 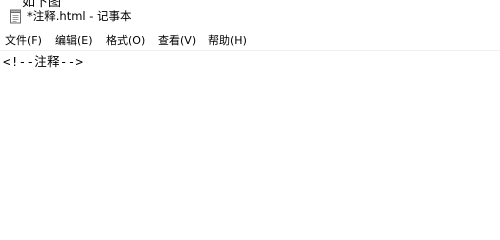 I want to click on notepad-icon, so click(x=15, y=16).